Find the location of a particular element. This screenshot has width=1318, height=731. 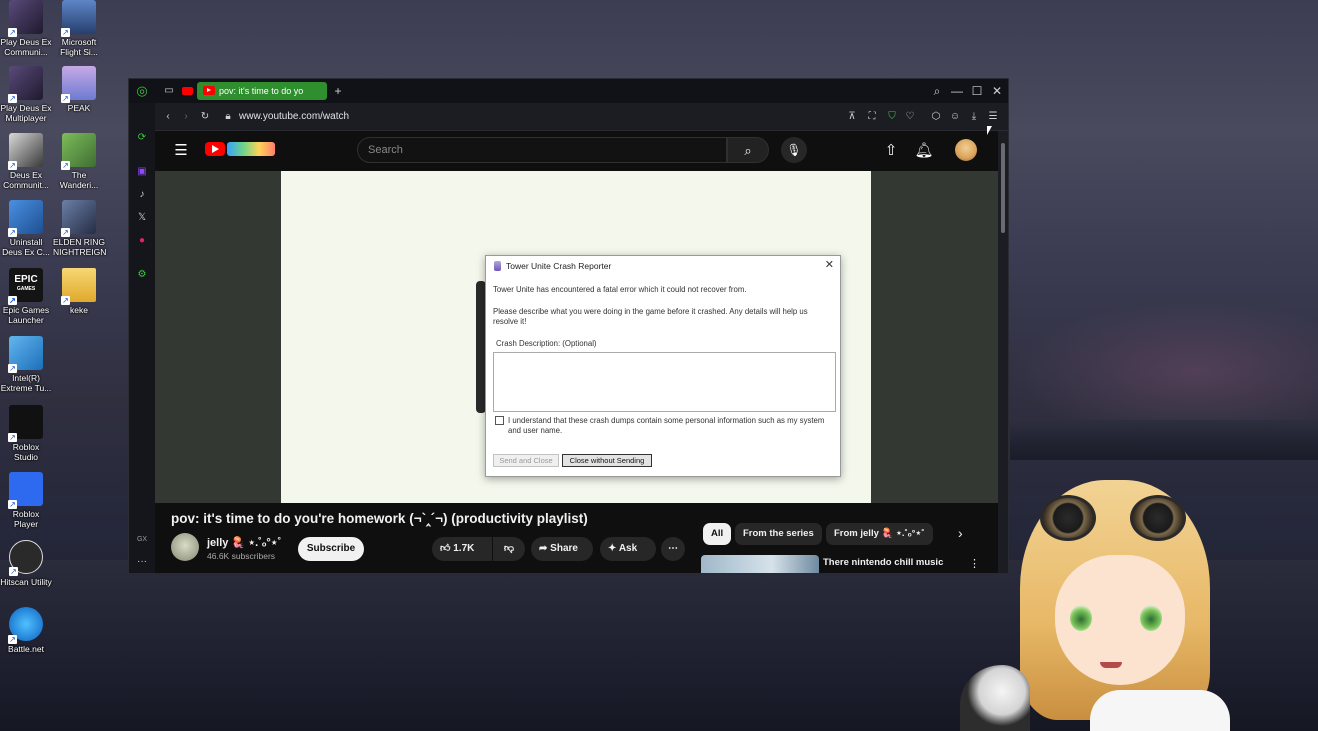

subscribe-button: Subscribe is located at coordinates (331, 549).